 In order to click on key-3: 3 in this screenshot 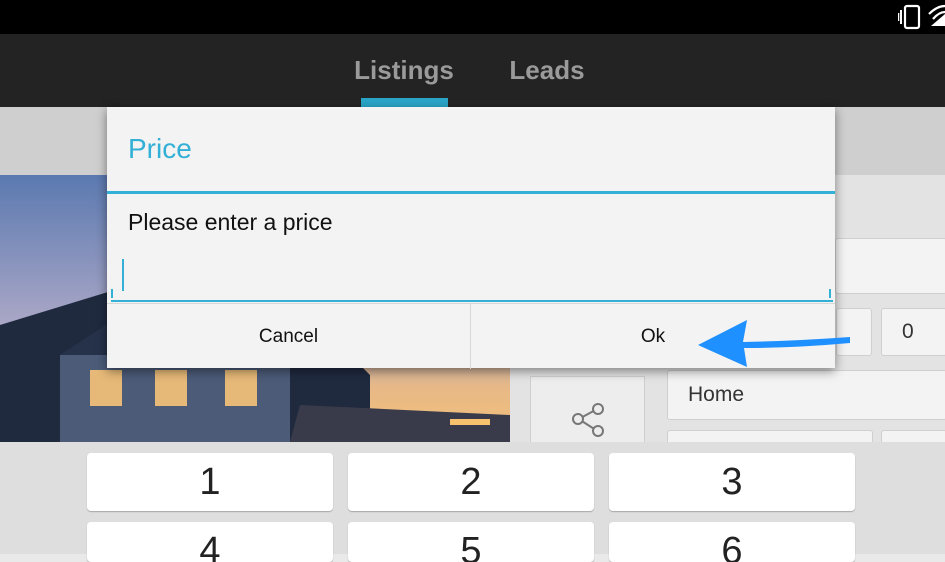, I will do `click(732, 482)`.